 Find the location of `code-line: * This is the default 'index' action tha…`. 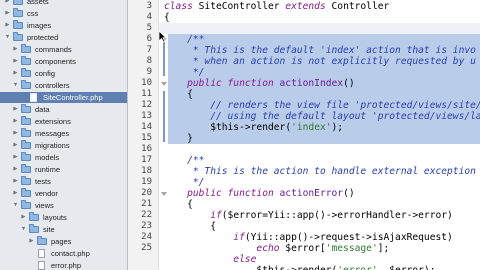

code-line: * This is the default 'index' action tha… is located at coordinates (320, 50).